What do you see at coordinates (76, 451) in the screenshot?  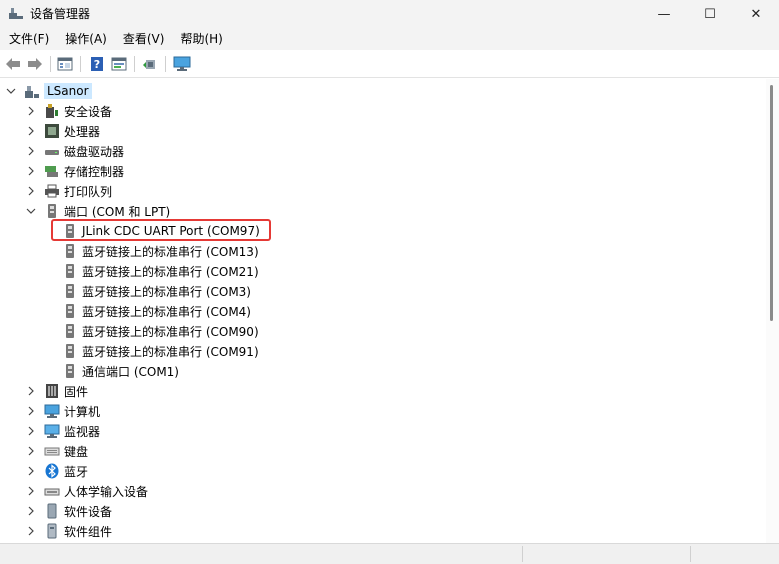 I see `category-label: 键盘` at bounding box center [76, 451].